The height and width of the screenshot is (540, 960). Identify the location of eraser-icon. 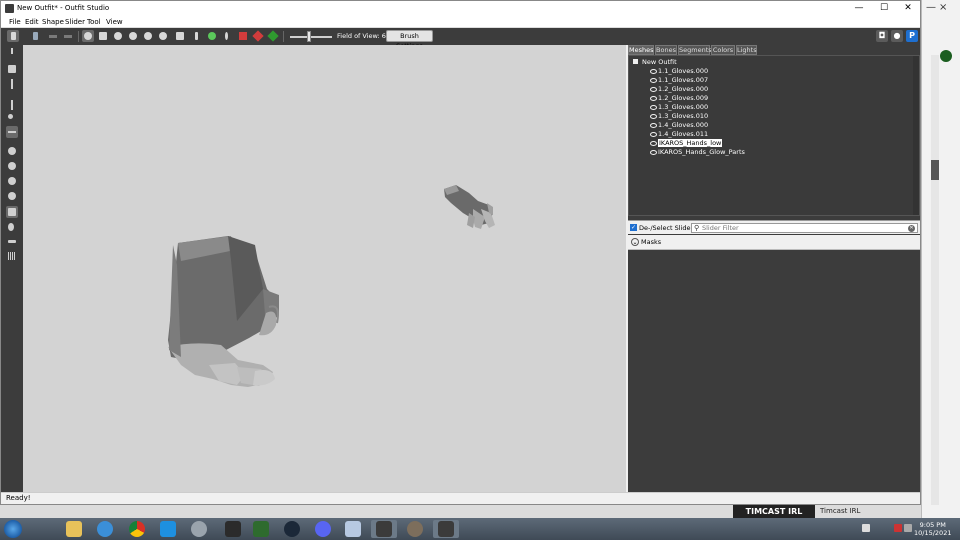
(180, 36).